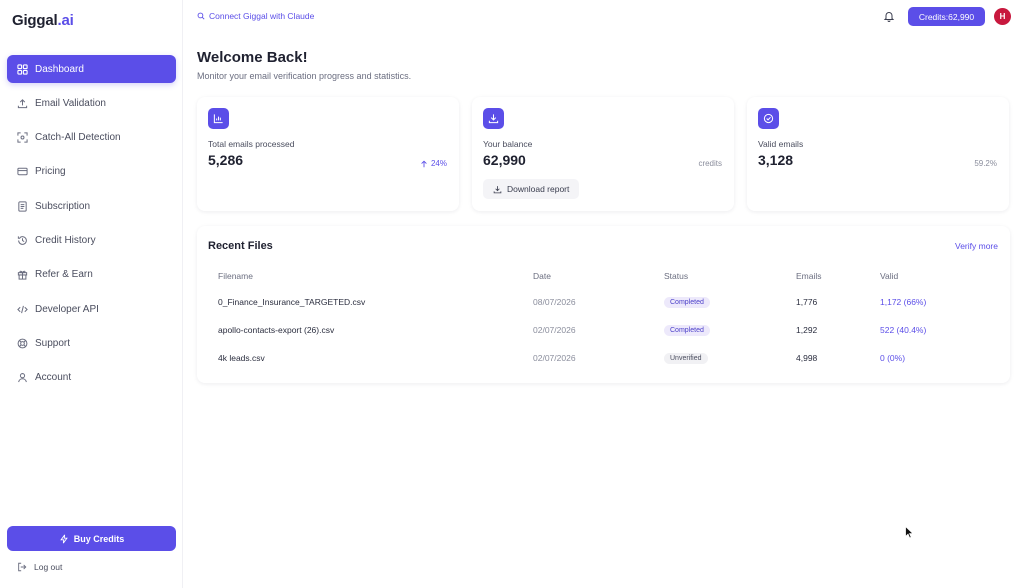 The image size is (1024, 588). What do you see at coordinates (235, 276) in the screenshot?
I see `column-header-filename: Filename` at bounding box center [235, 276].